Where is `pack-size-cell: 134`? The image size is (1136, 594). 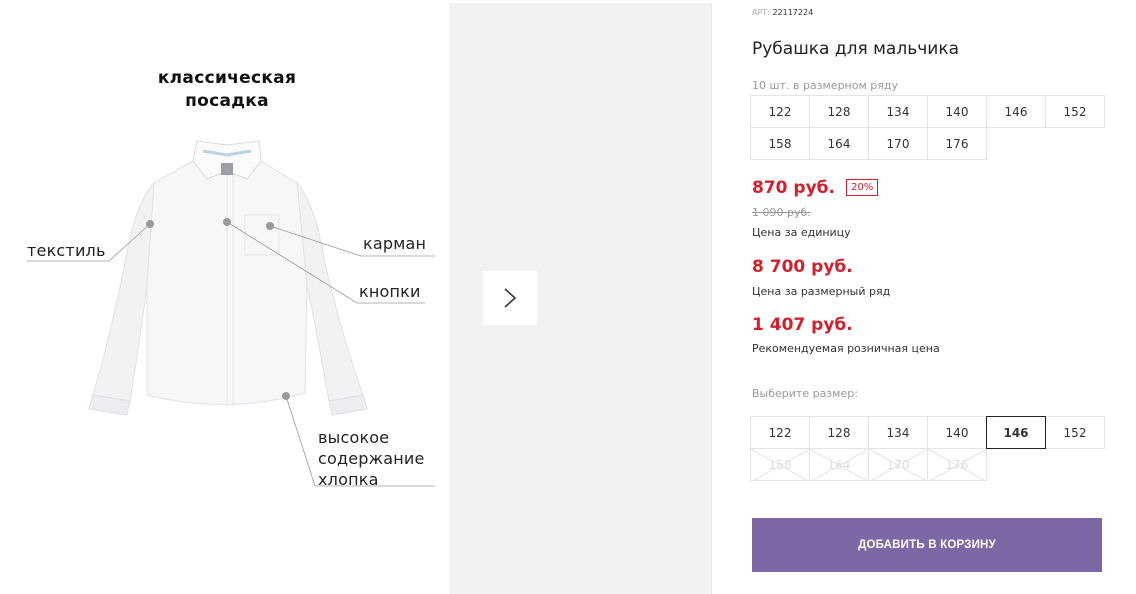 pack-size-cell: 134 is located at coordinates (898, 111).